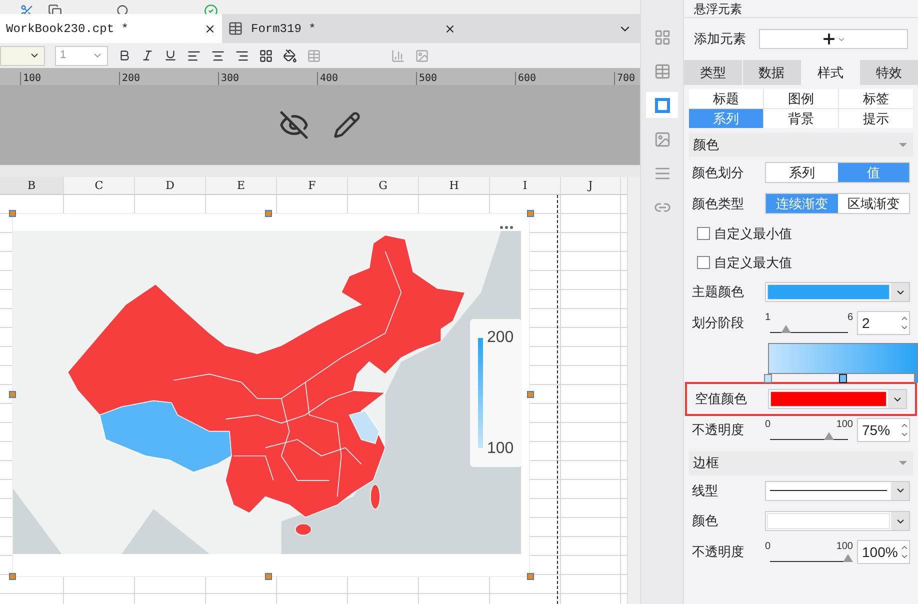 The width and height of the screenshot is (918, 604). I want to click on number-field: 75%, so click(883, 430).